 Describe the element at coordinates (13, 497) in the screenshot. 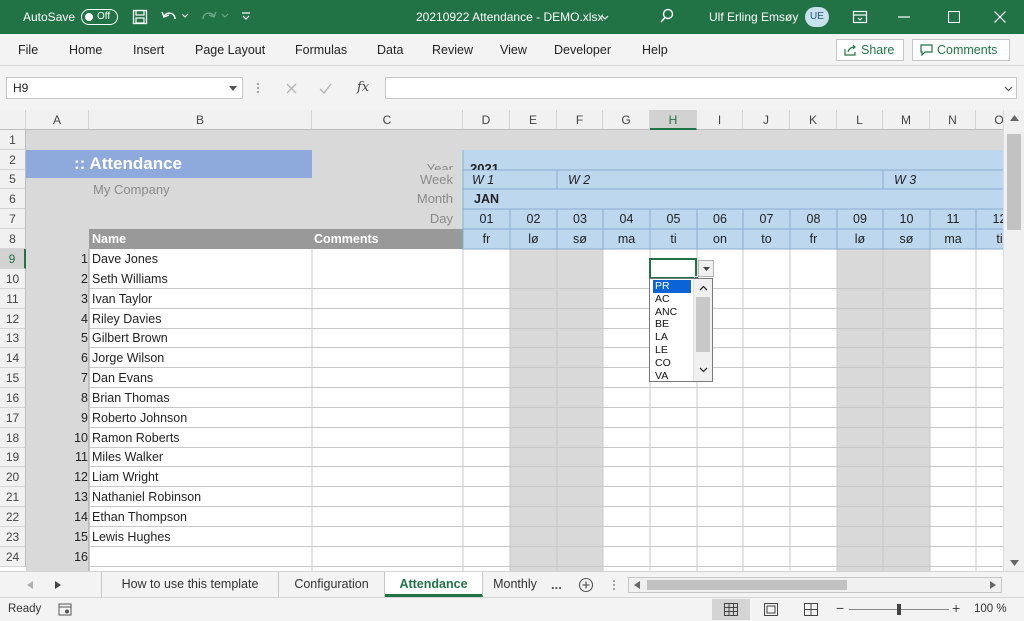

I see `row-header-21: 21` at that location.